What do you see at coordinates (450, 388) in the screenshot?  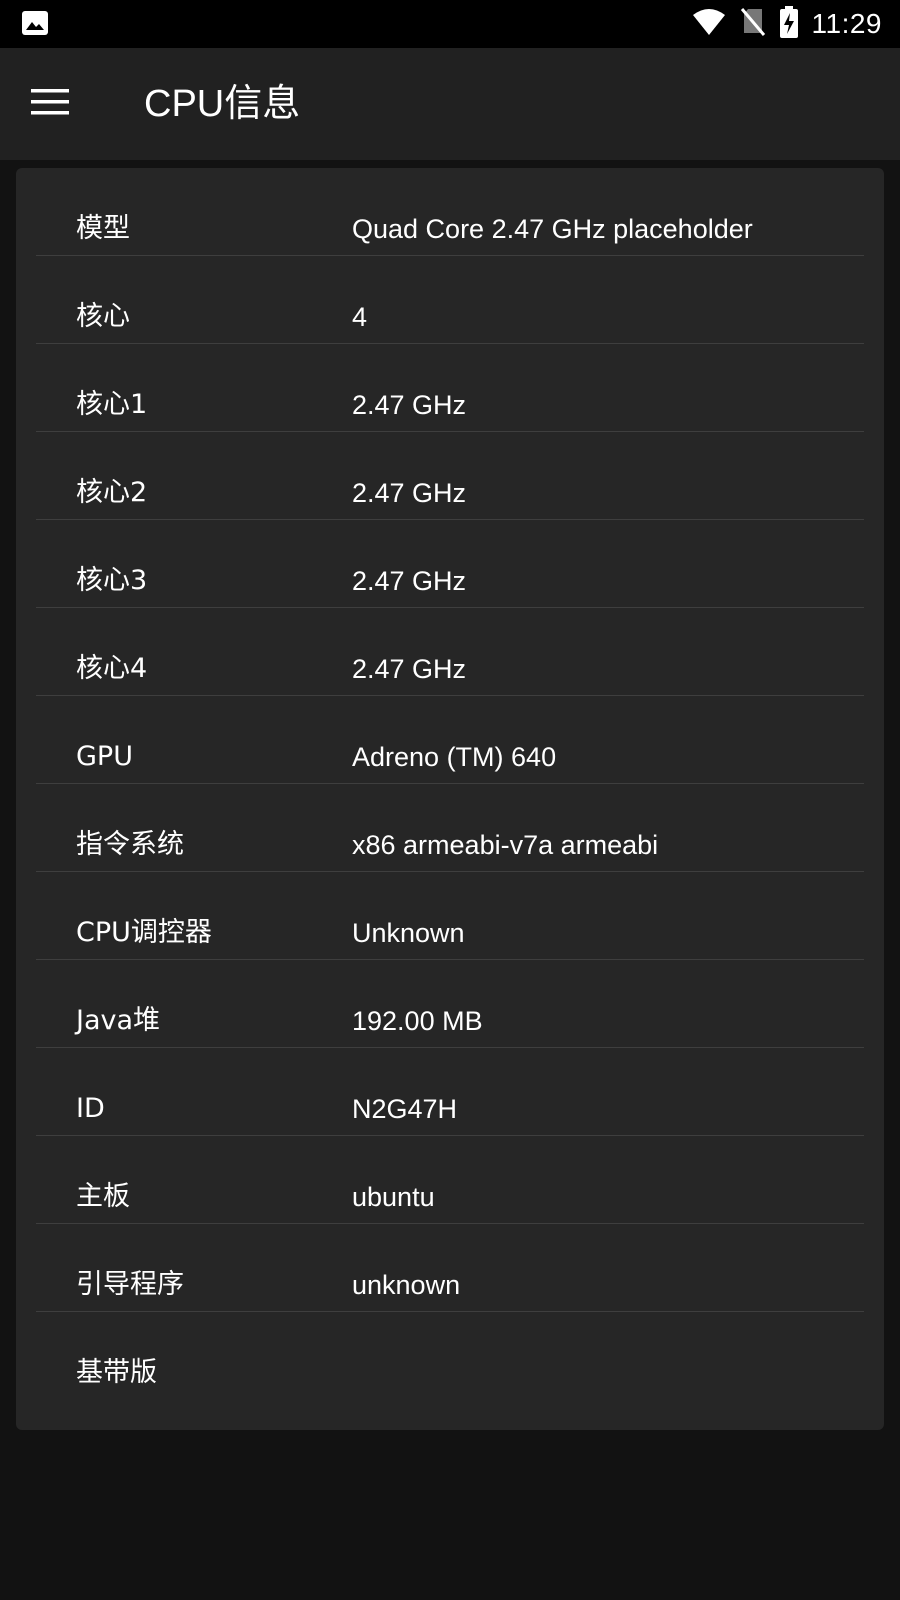 I see `info-row-core1: 核心1 2.47 GHz` at bounding box center [450, 388].